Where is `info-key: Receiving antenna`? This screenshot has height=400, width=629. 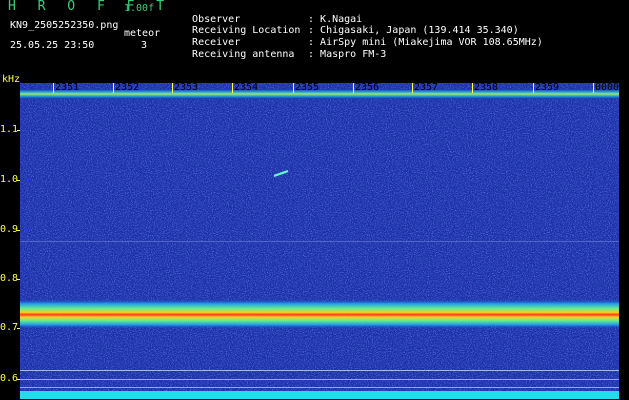
info-key: Receiving antenna is located at coordinates (243, 54).